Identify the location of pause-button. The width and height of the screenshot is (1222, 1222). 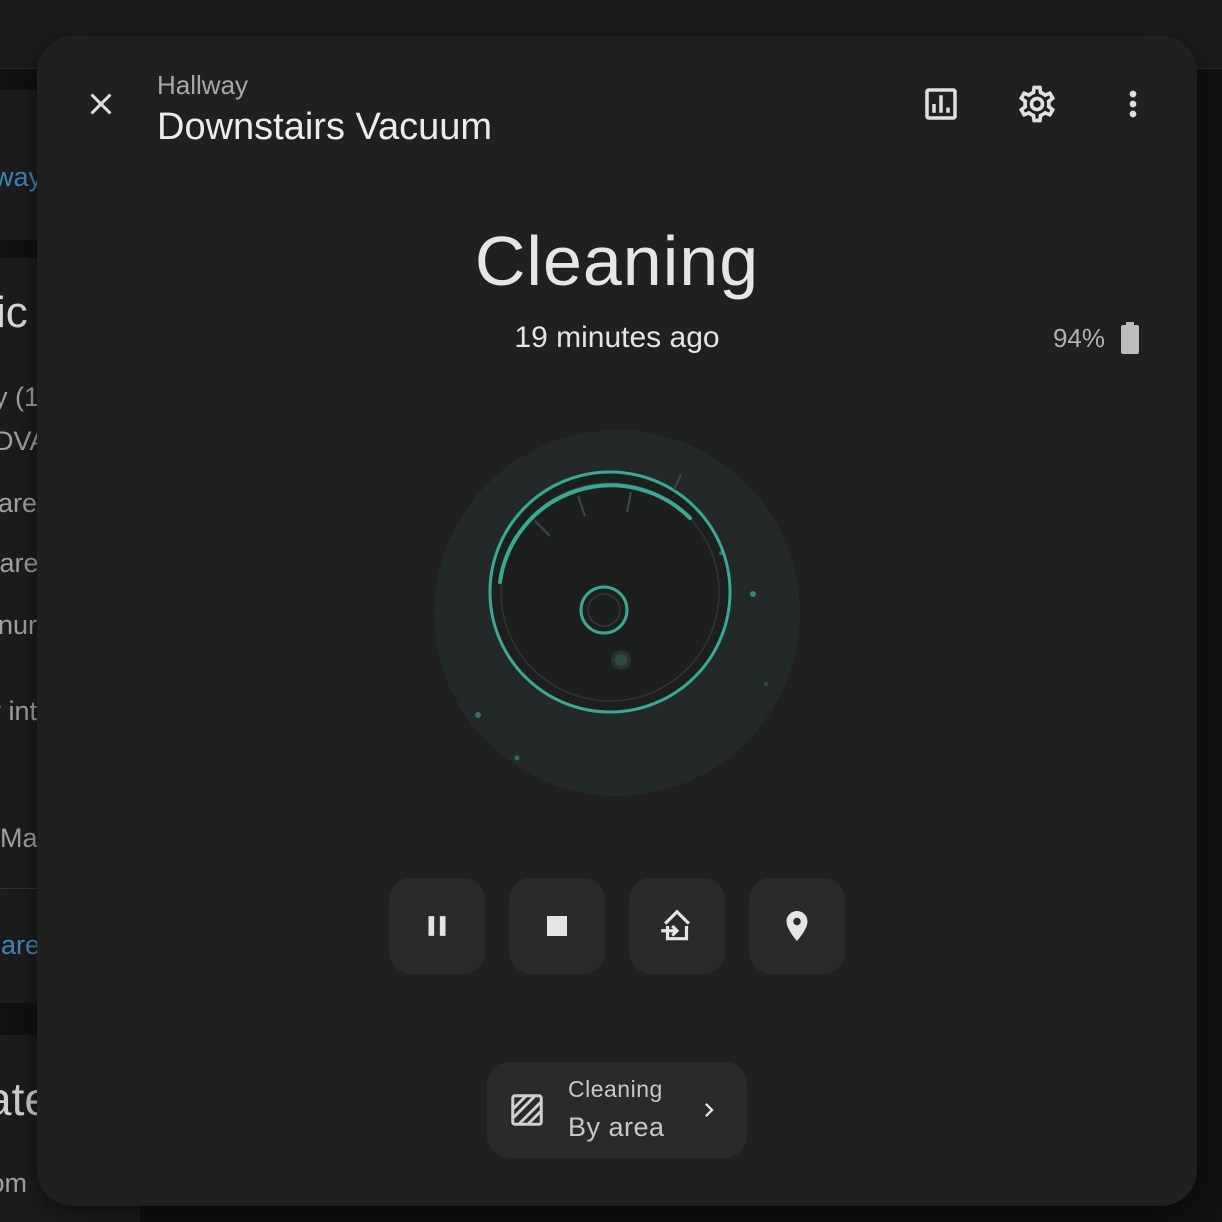
(437, 926).